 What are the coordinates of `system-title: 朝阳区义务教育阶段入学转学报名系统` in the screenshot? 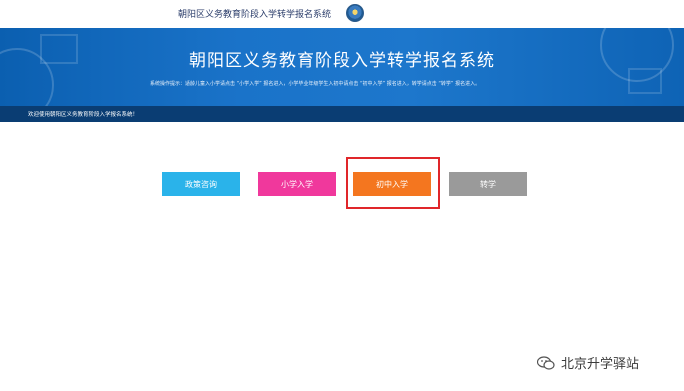 It's located at (342, 61).